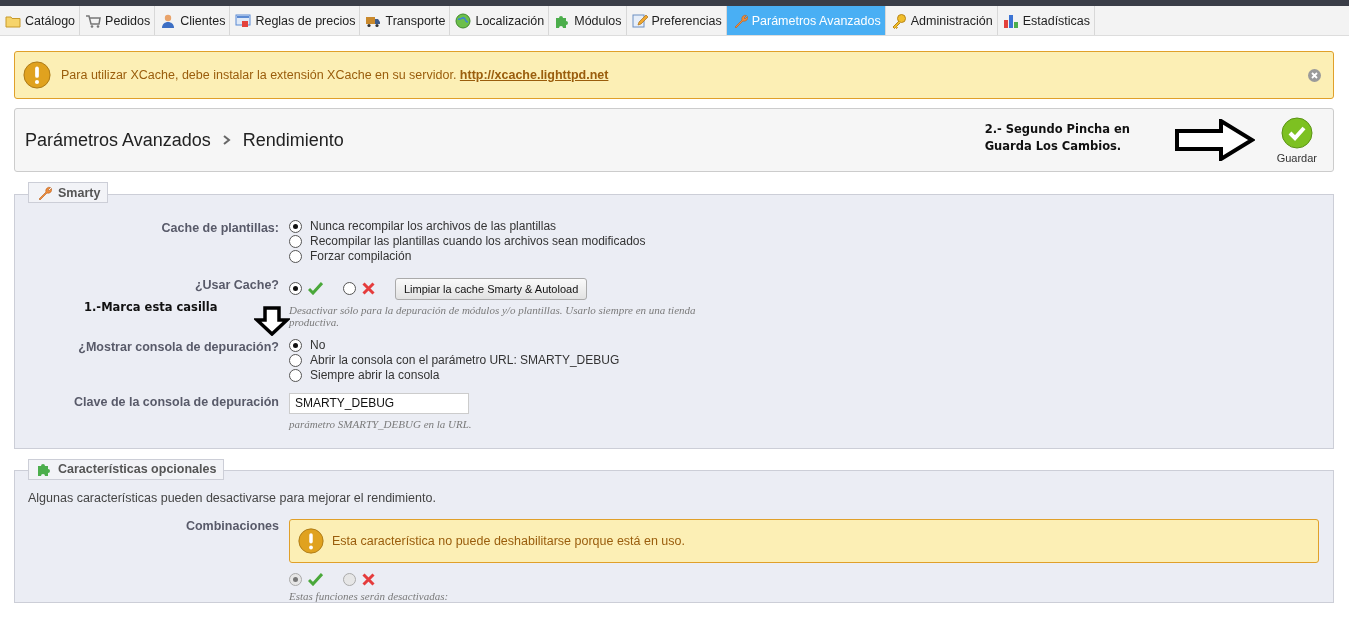  I want to click on save-button: Guardar, so click(1296, 140).